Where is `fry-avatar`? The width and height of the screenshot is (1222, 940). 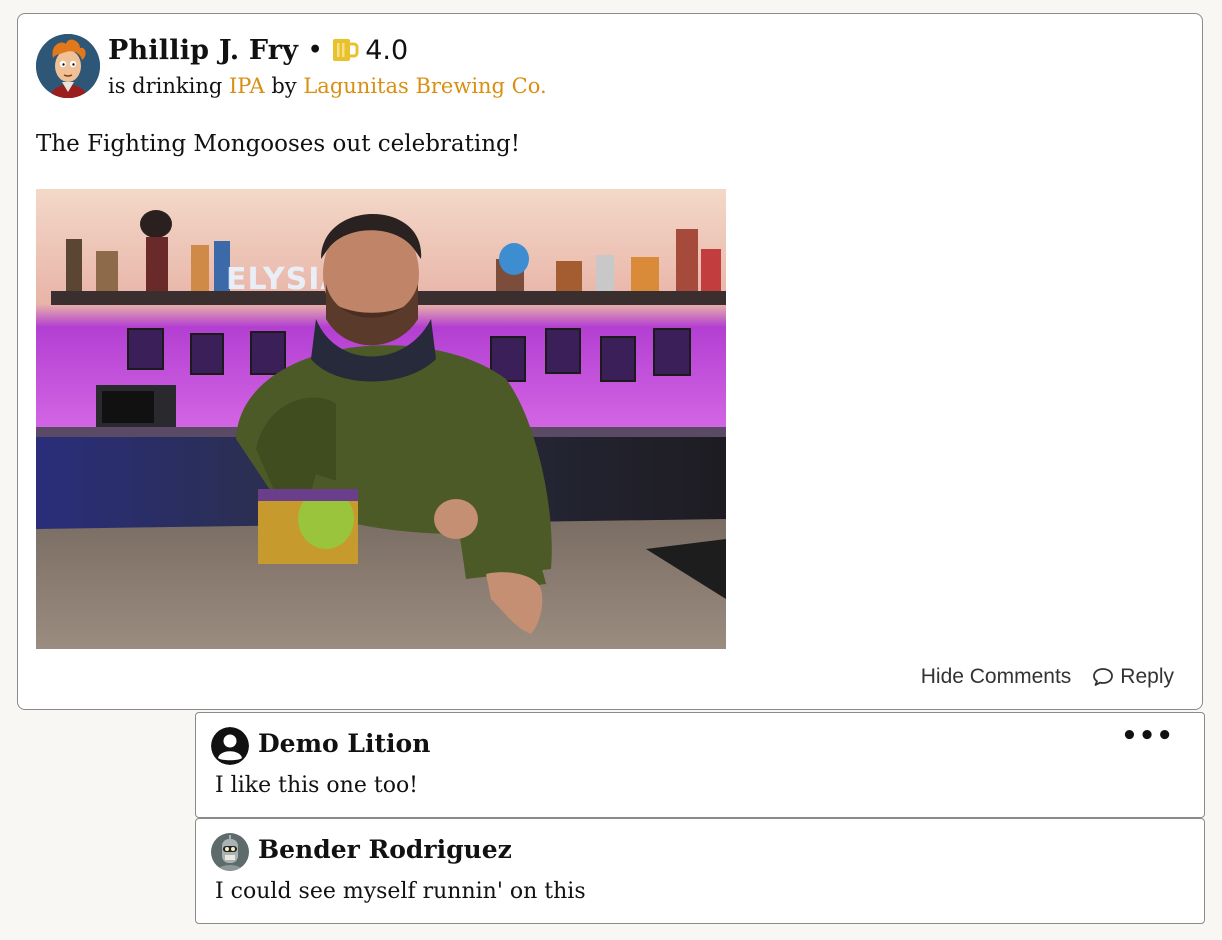
fry-avatar is located at coordinates (68, 66).